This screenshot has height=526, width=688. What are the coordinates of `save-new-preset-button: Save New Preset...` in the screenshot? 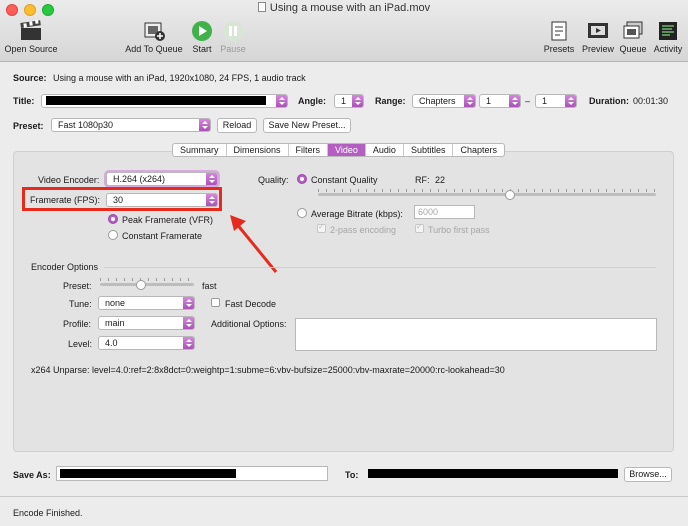 It's located at (307, 125).